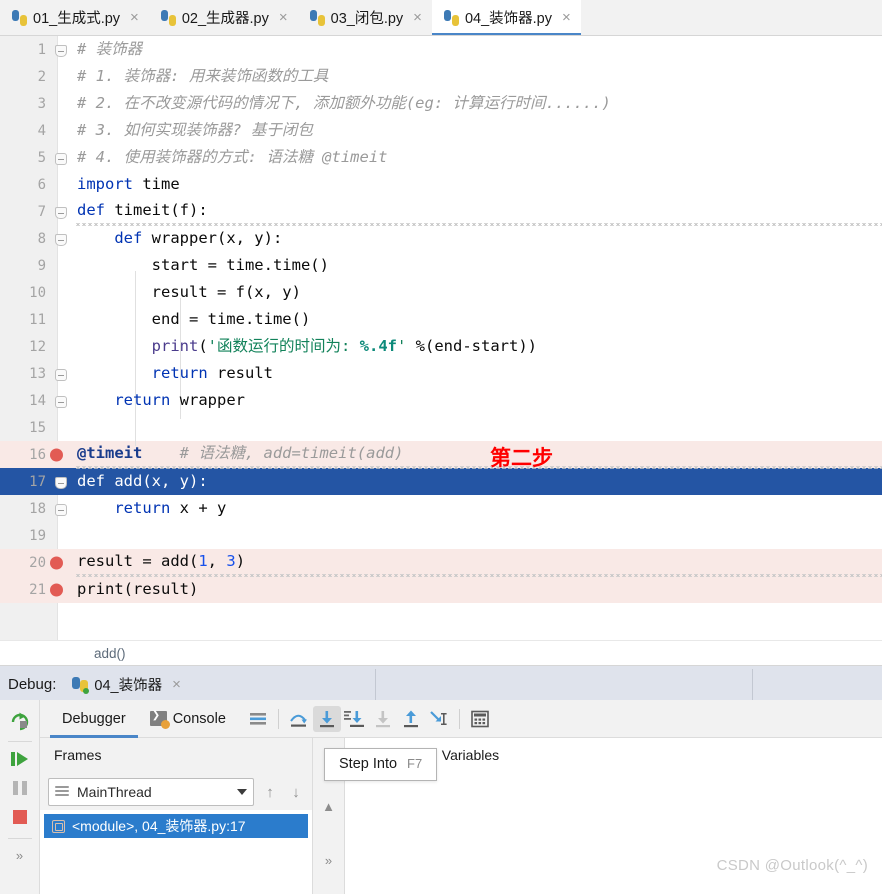 The height and width of the screenshot is (894, 882). Describe the element at coordinates (441, 319) in the screenshot. I see `code-line: 11 end = time.time()` at that location.